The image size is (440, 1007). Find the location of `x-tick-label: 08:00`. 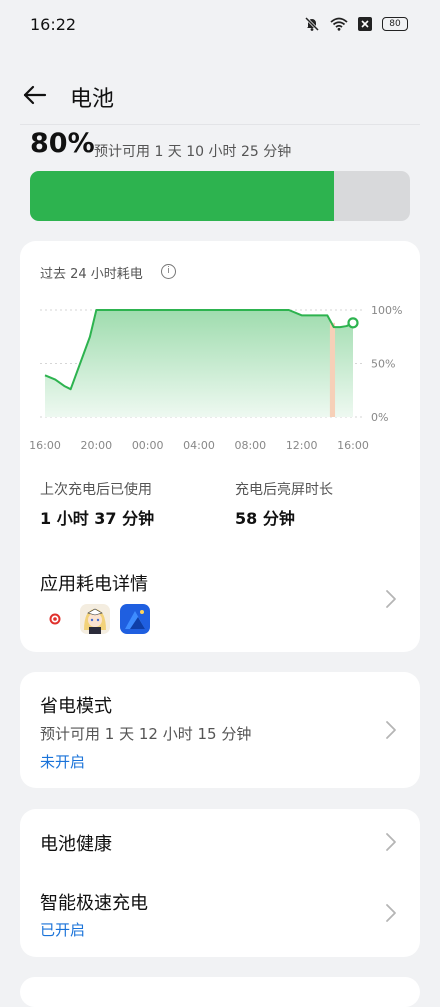

x-tick-label: 08:00 is located at coordinates (250, 445).